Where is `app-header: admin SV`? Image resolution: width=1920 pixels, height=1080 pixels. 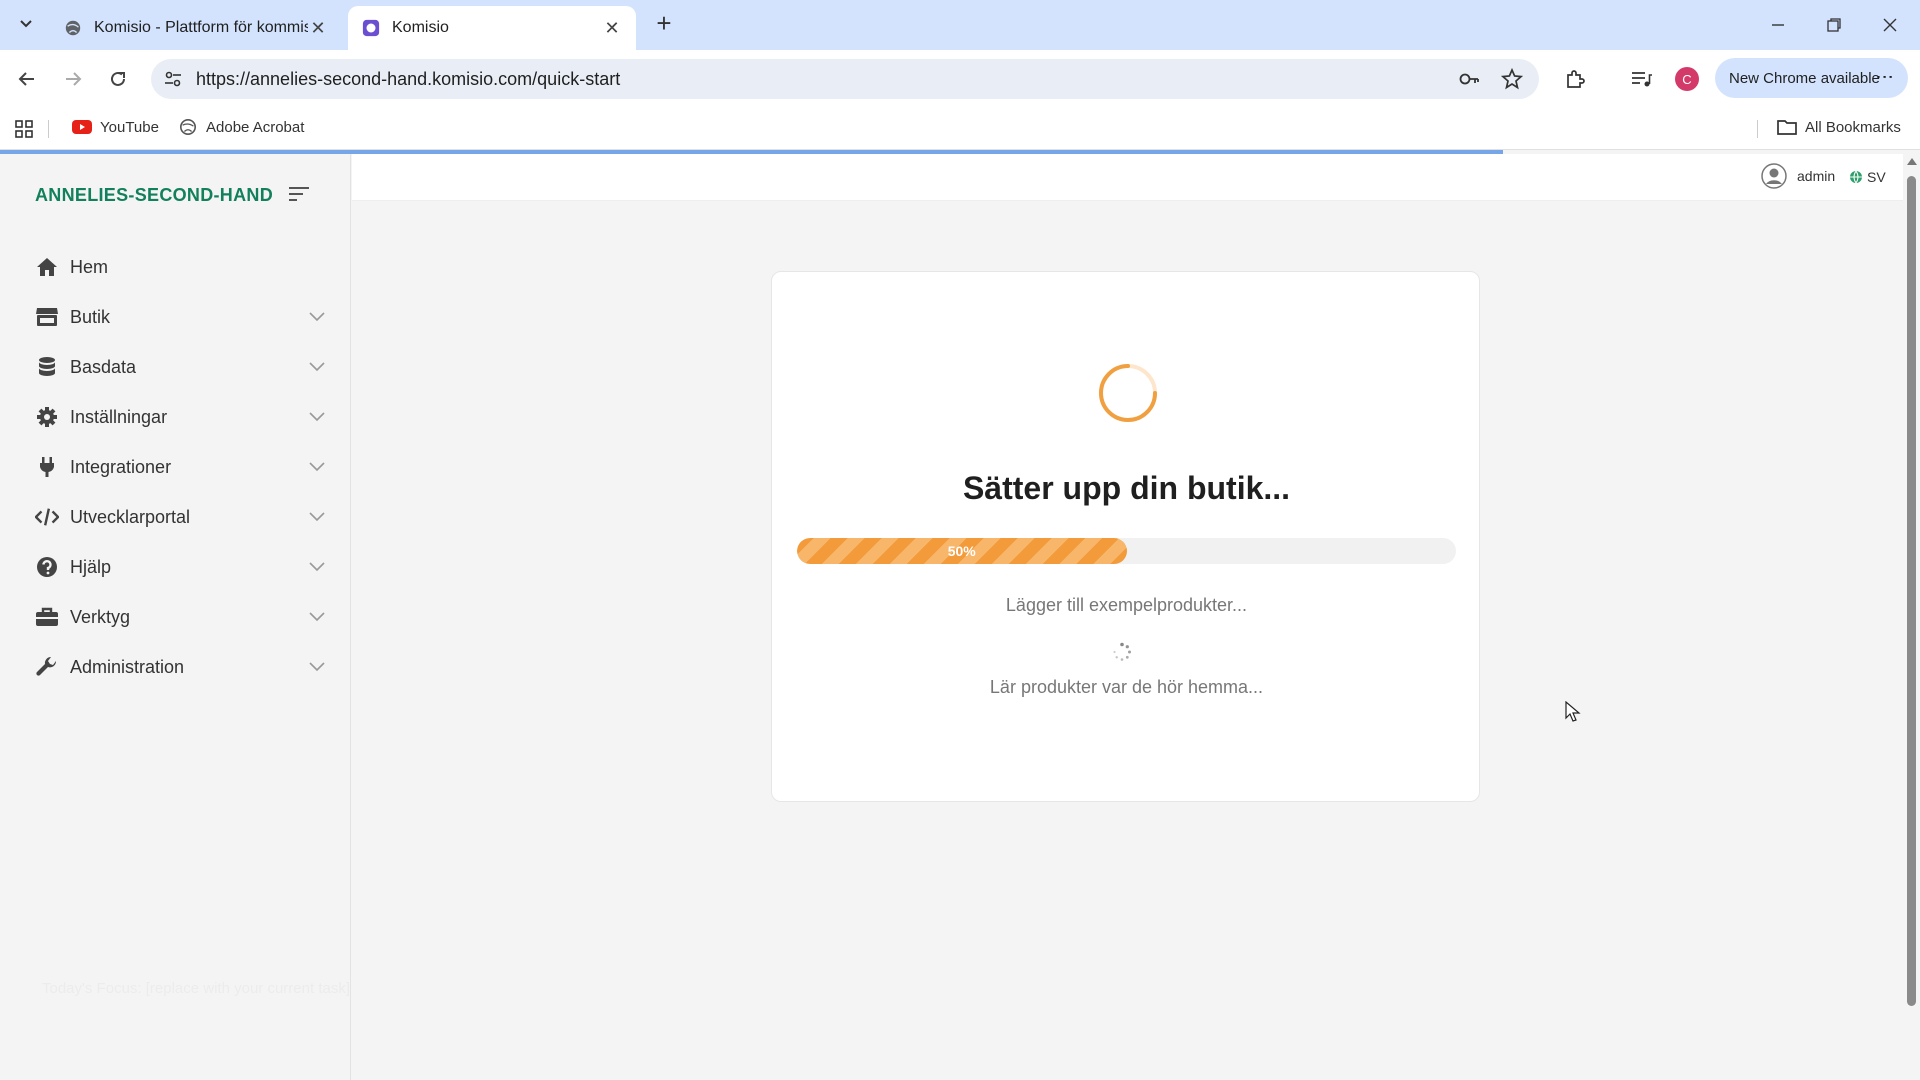 app-header: admin SV is located at coordinates (1127, 177).